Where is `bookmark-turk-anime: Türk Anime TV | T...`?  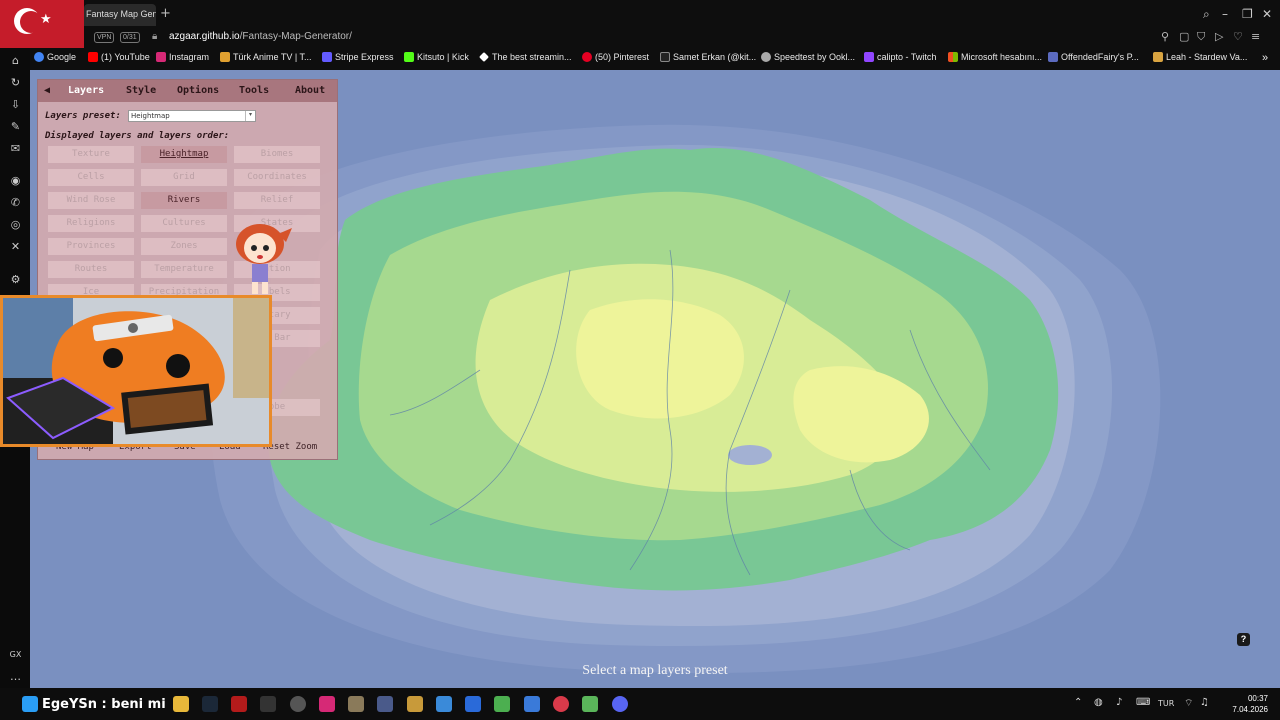
bookmark-turk-anime: Türk Anime TV | T... is located at coordinates (266, 57).